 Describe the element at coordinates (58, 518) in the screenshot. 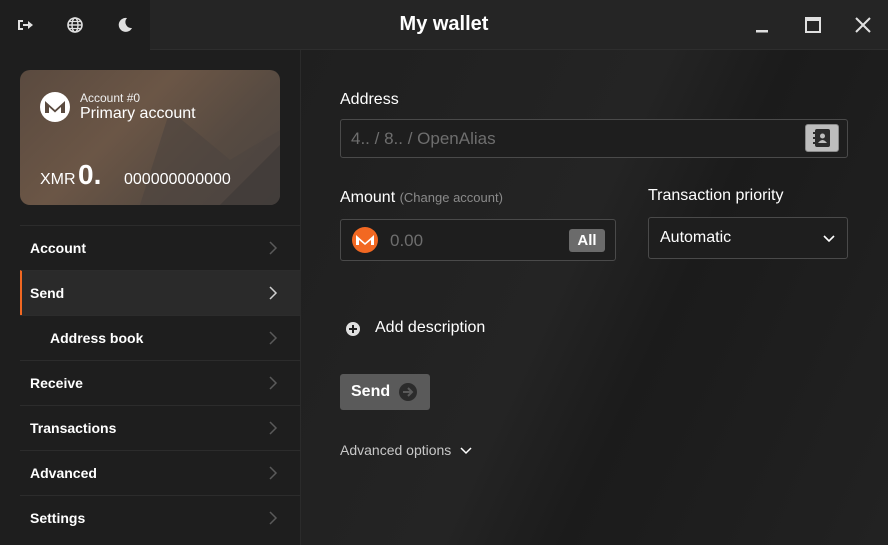

I see `sidebar-item-label: Settings` at that location.